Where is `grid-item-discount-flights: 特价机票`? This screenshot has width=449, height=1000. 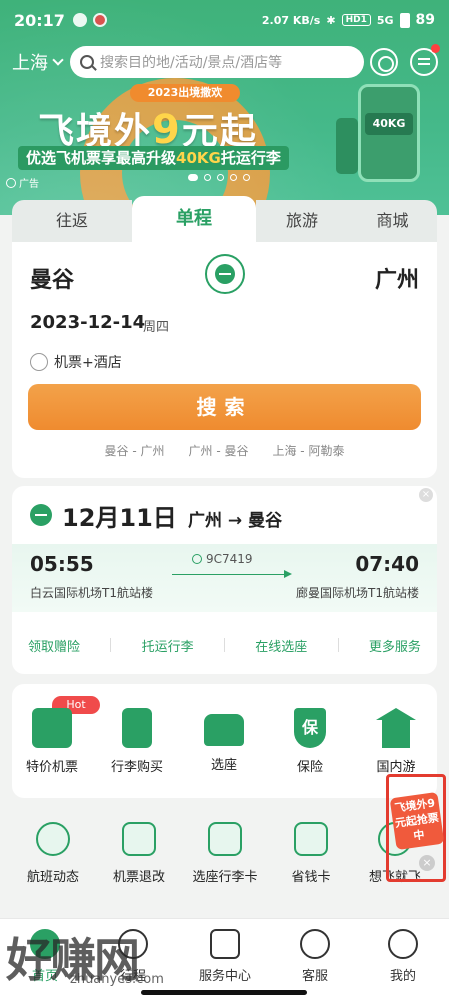 grid-item-discount-flights: 特价机票 is located at coordinates (52, 741).